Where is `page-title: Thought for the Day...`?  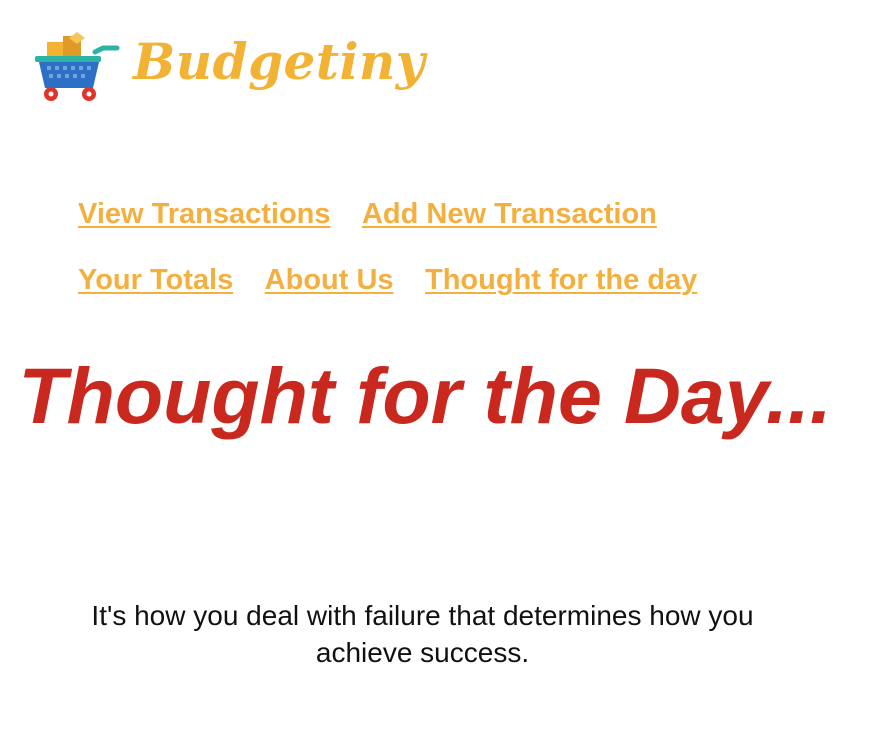 page-title: Thought for the Day... is located at coordinates (425, 395).